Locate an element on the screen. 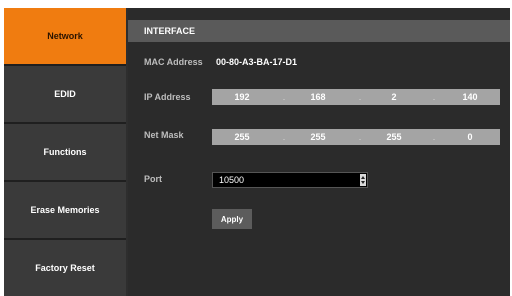 Image resolution: width=512 pixels, height=296 pixels. netmask-octet-3: 255 is located at coordinates (394, 137).